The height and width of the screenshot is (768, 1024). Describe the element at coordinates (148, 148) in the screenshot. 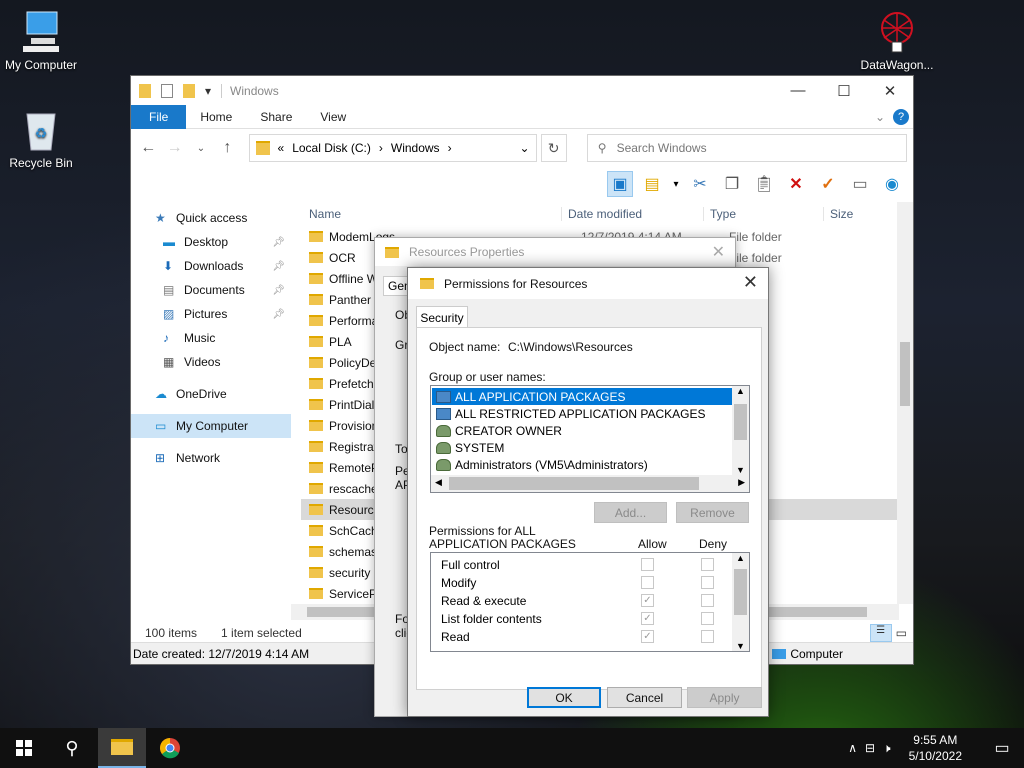

I see `back-icon: ←` at that location.